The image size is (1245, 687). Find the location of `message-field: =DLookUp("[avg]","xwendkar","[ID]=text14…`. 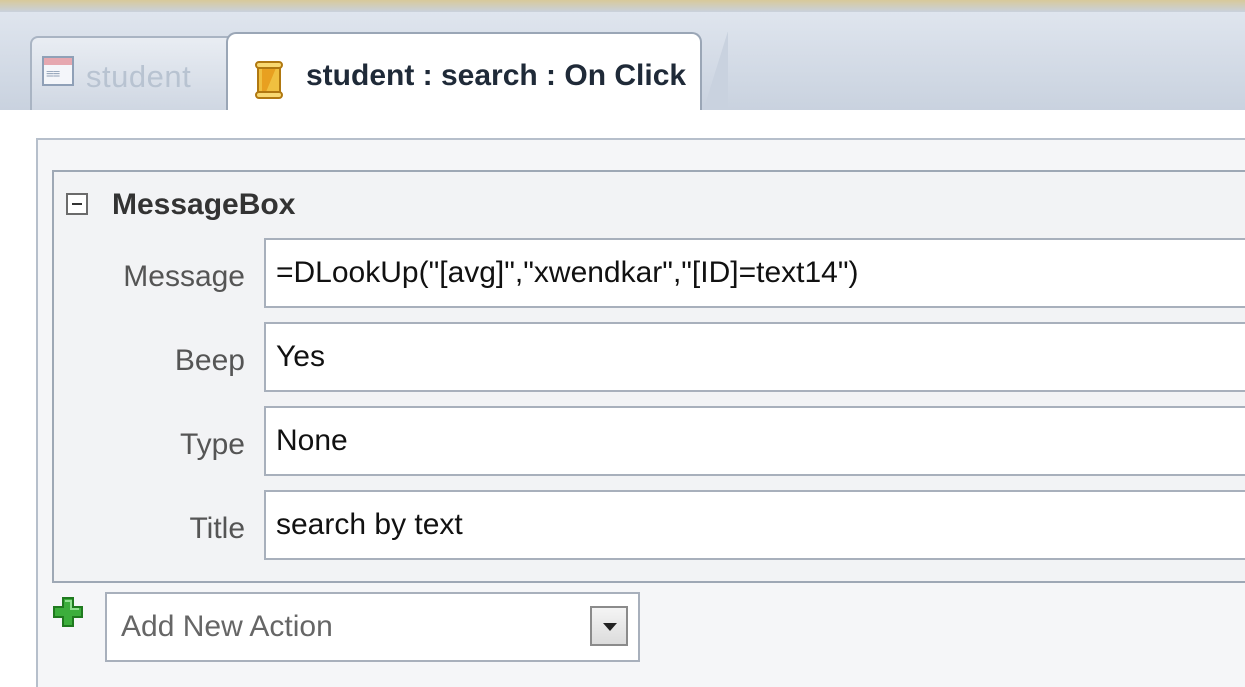

message-field: =DLookUp("[avg]","xwendkar","[ID]=text14… is located at coordinates (754, 273).